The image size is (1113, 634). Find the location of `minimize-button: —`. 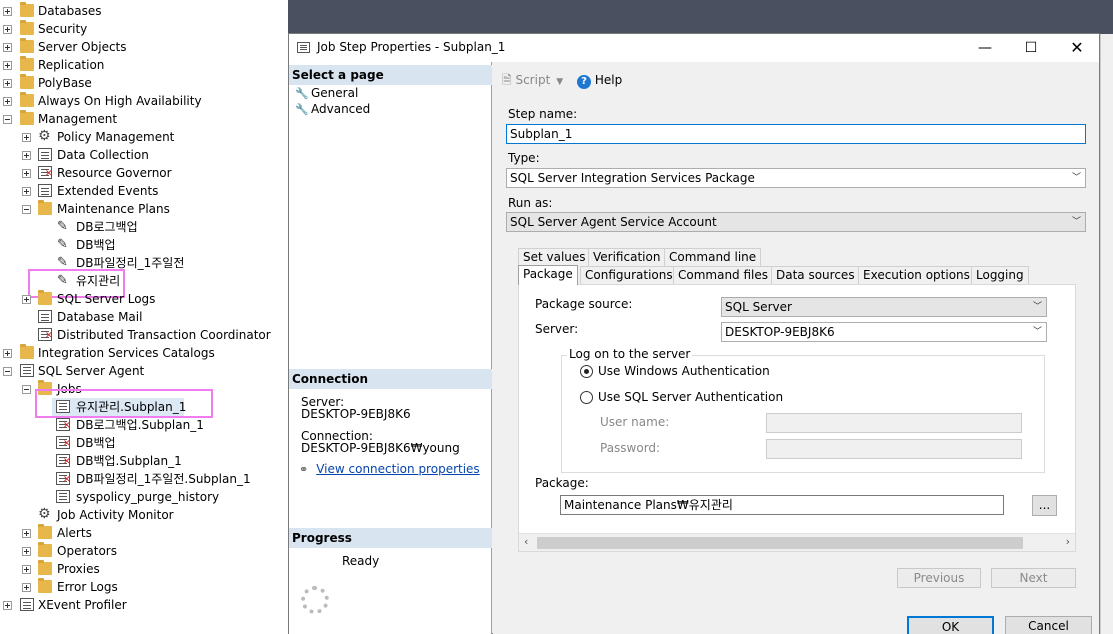

minimize-button: — is located at coordinates (985, 48).